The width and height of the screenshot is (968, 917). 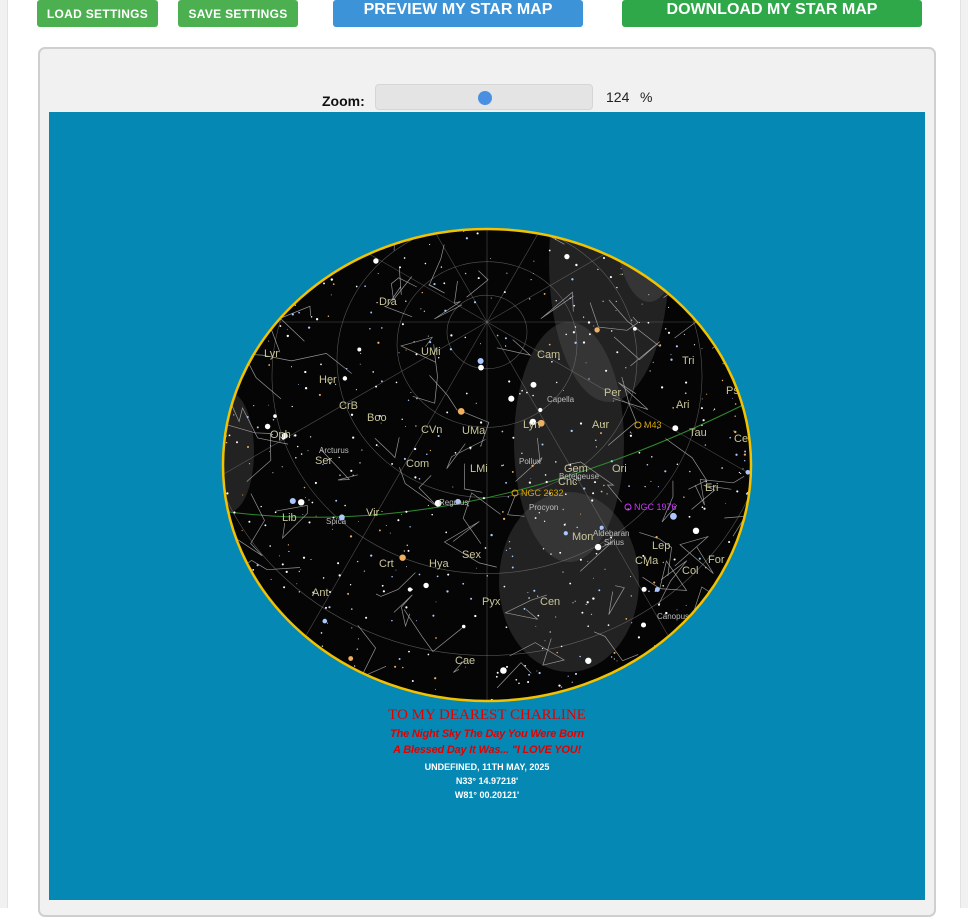 What do you see at coordinates (716, 560) in the screenshot?
I see `constellation-label: For` at bounding box center [716, 560].